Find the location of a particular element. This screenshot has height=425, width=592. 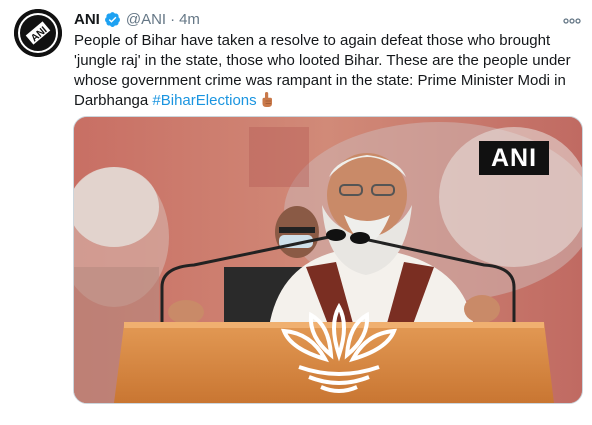

more-options-button is located at coordinates (572, 19).